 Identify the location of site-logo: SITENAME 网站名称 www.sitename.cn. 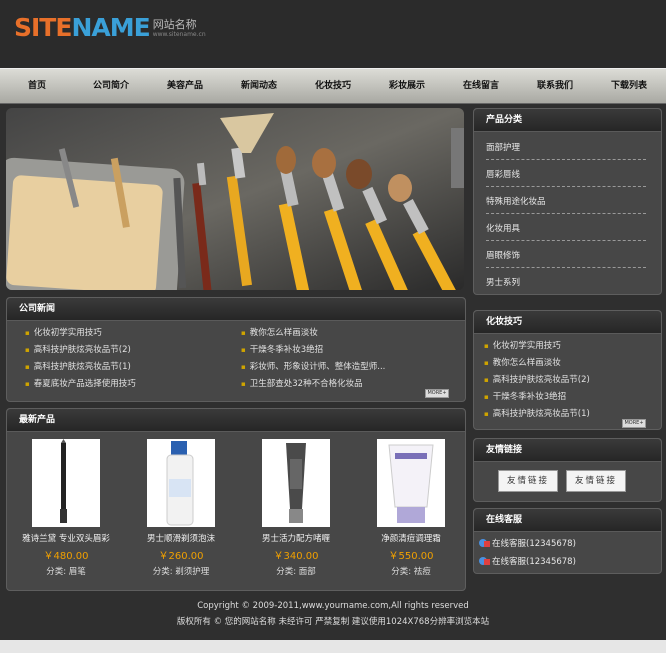
(110, 25).